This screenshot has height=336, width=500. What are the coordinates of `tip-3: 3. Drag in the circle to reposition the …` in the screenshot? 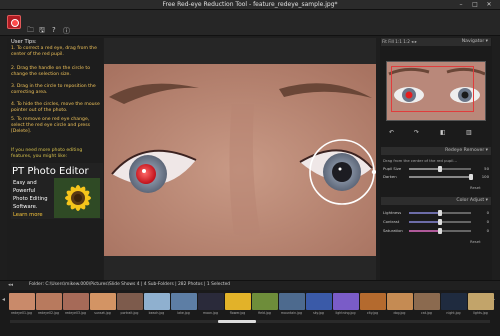 It's located at (53, 89).